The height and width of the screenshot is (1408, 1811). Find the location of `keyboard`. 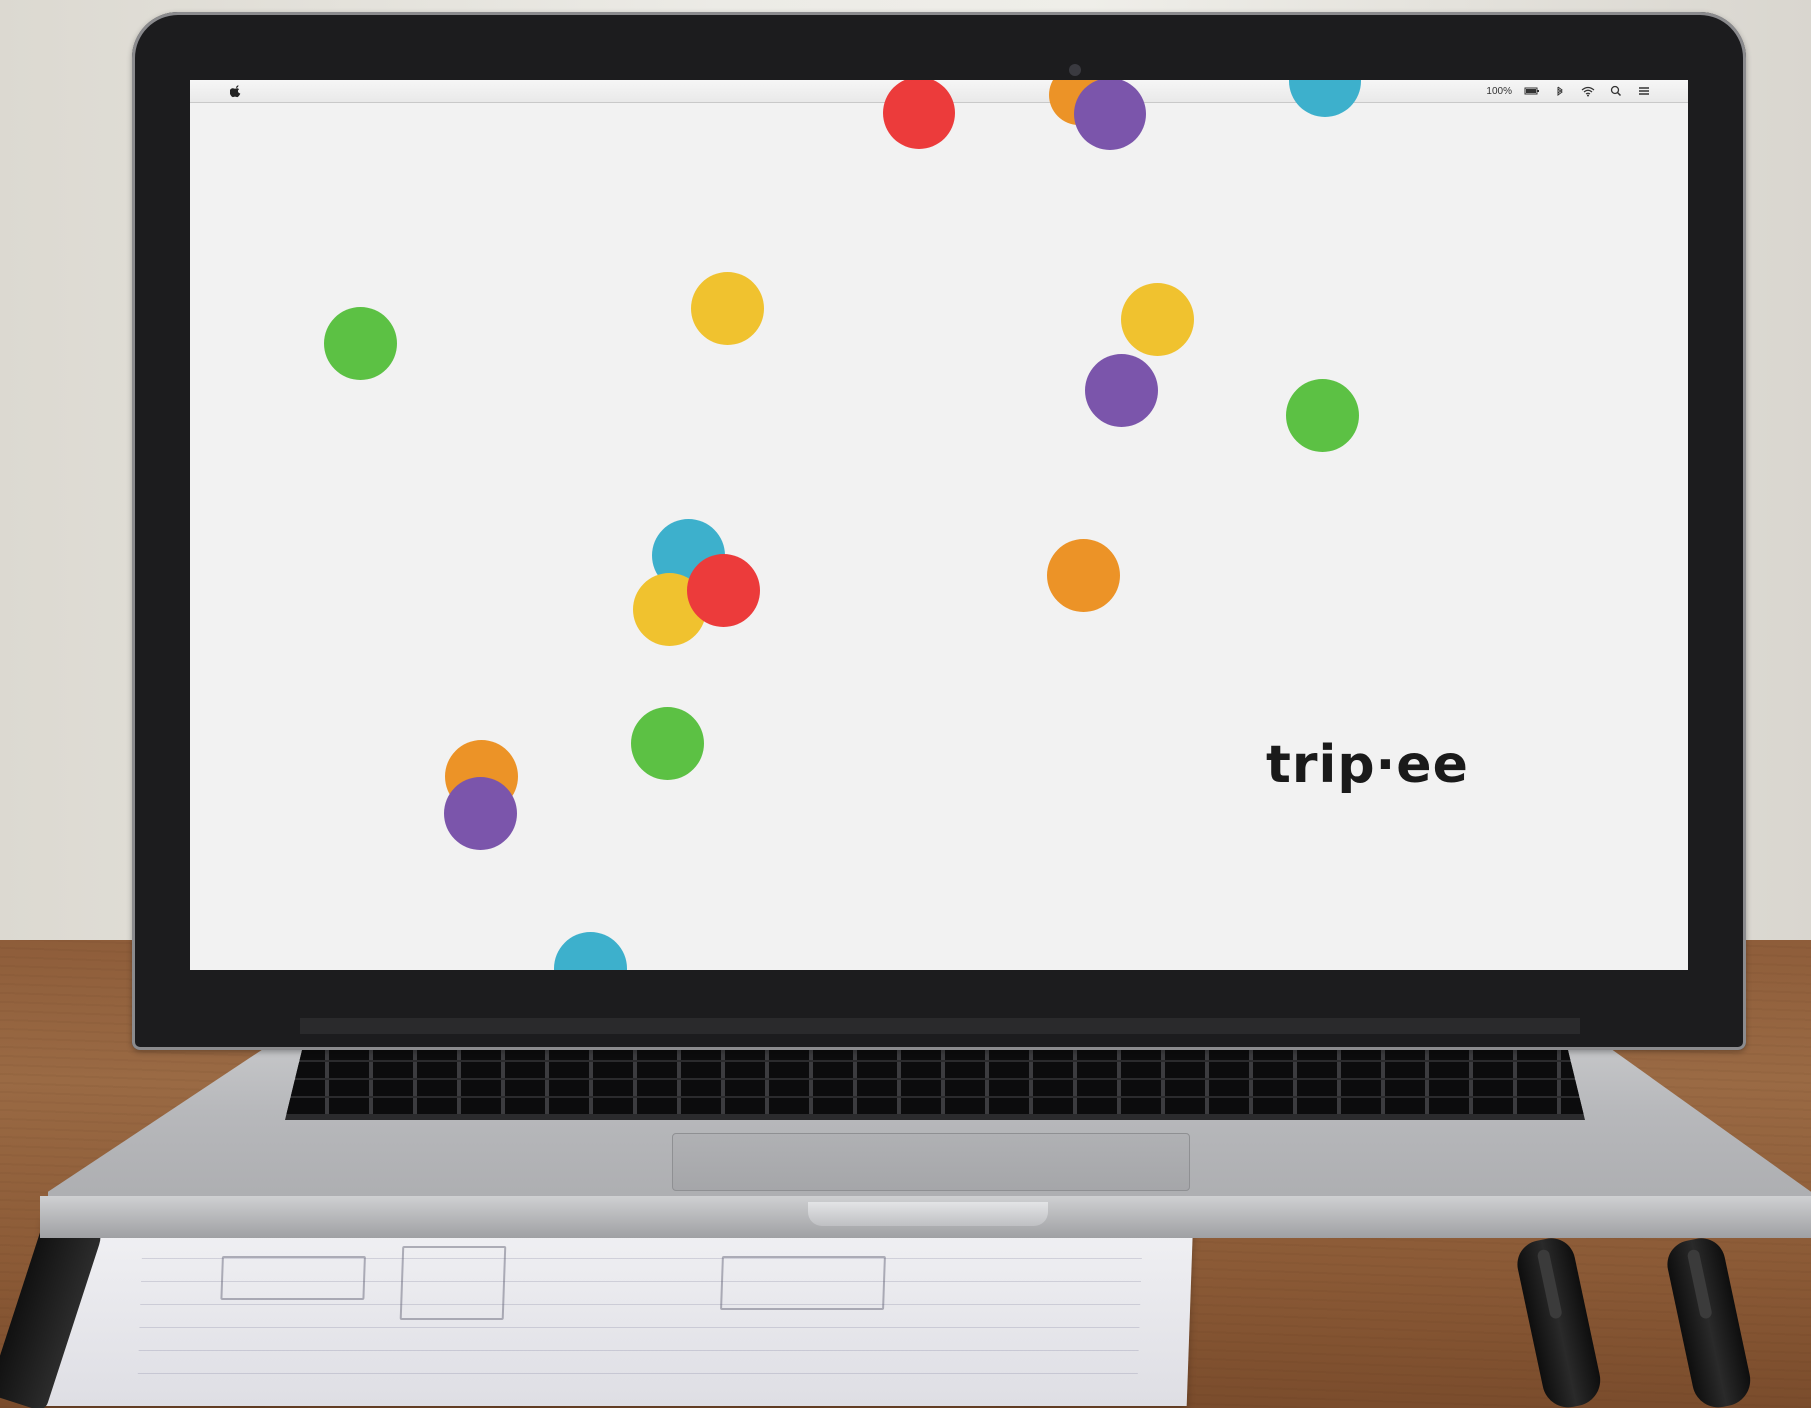

keyboard is located at coordinates (935, 1080).